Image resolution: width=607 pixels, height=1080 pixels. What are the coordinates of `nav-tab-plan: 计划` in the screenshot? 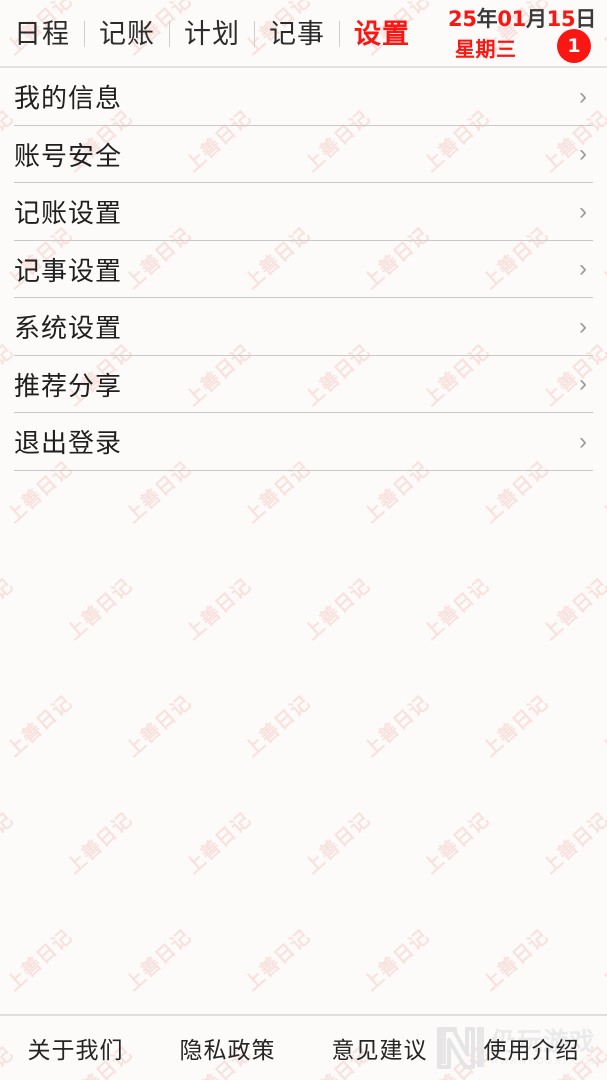 It's located at (212, 34).